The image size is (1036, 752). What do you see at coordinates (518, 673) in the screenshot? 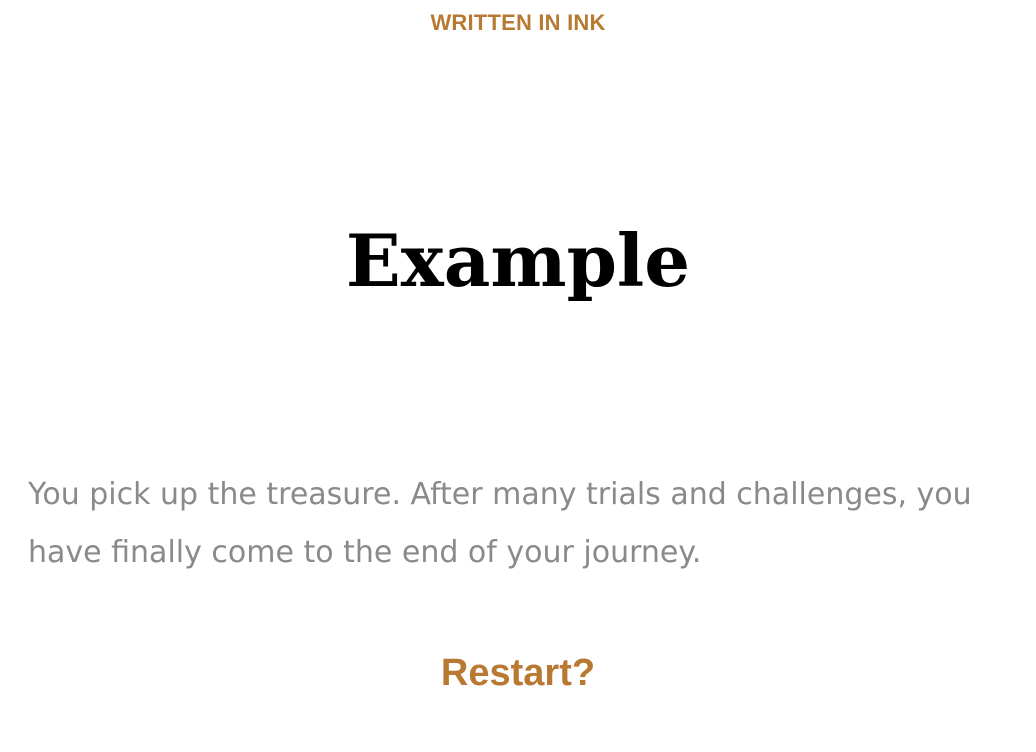
I see `restart-link: Restart?` at bounding box center [518, 673].